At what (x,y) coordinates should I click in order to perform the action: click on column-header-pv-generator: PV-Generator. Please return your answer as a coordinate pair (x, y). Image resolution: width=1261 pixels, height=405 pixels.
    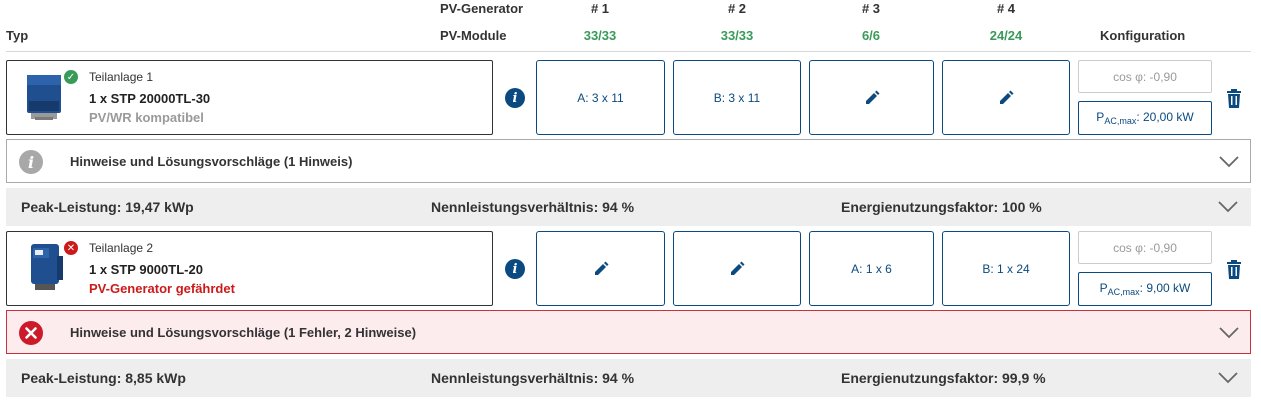
    Looking at the image, I should click on (482, 8).